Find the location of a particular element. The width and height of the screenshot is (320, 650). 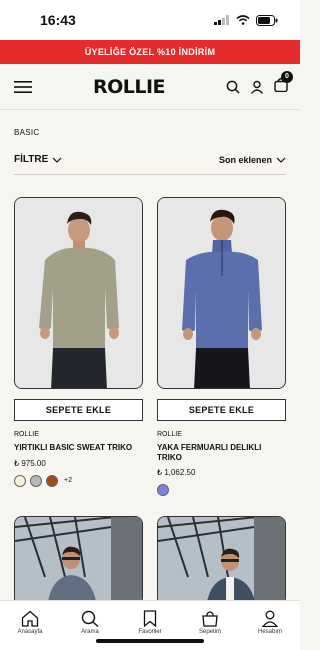

tab-cart: Sepetim is located at coordinates (210, 622).